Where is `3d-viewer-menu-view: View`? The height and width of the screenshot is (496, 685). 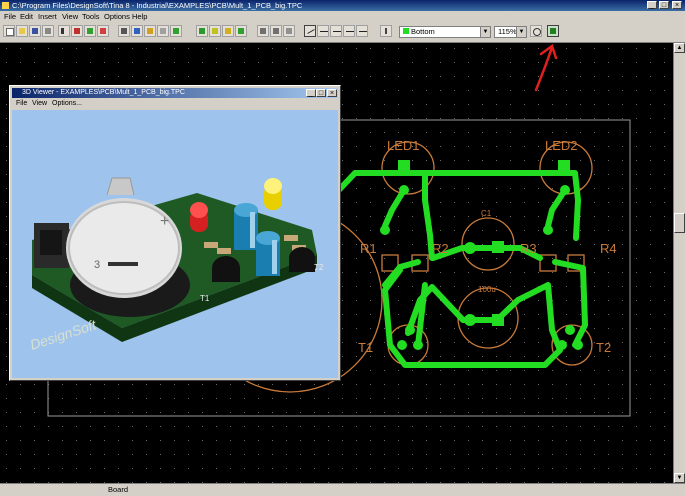 3d-viewer-menu-view: View is located at coordinates (39, 104).